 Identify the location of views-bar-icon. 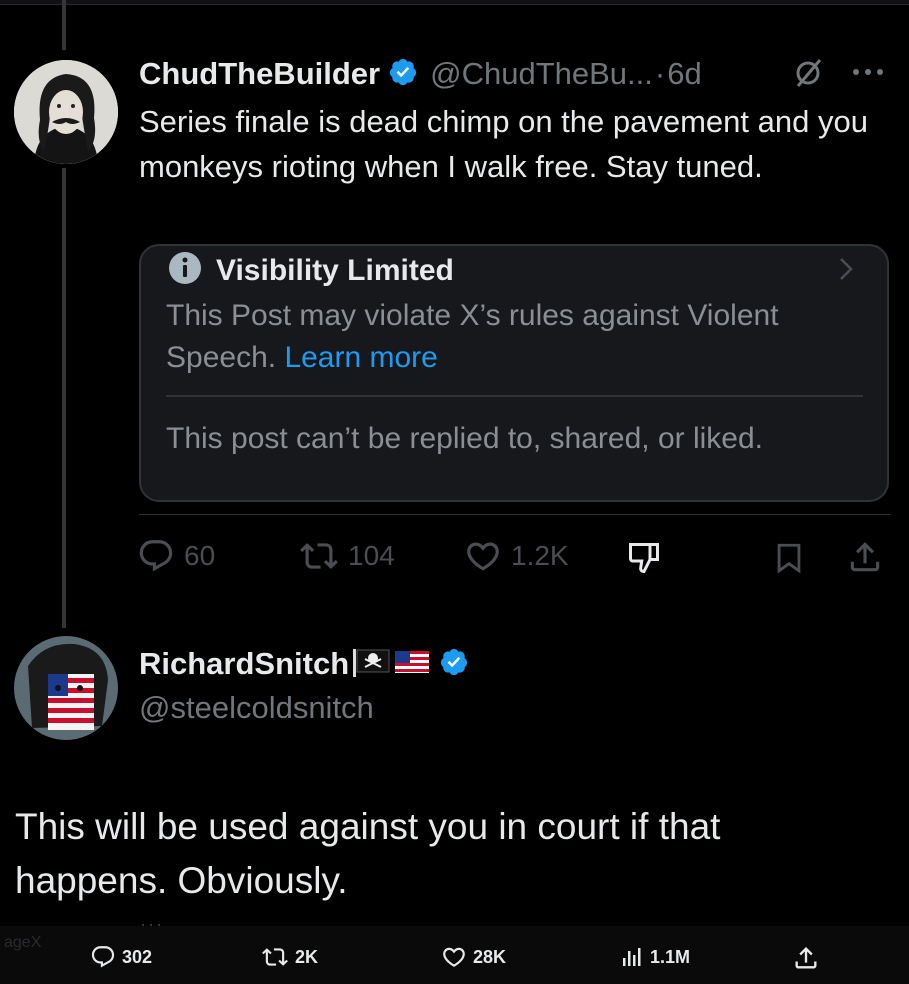
(632, 957).